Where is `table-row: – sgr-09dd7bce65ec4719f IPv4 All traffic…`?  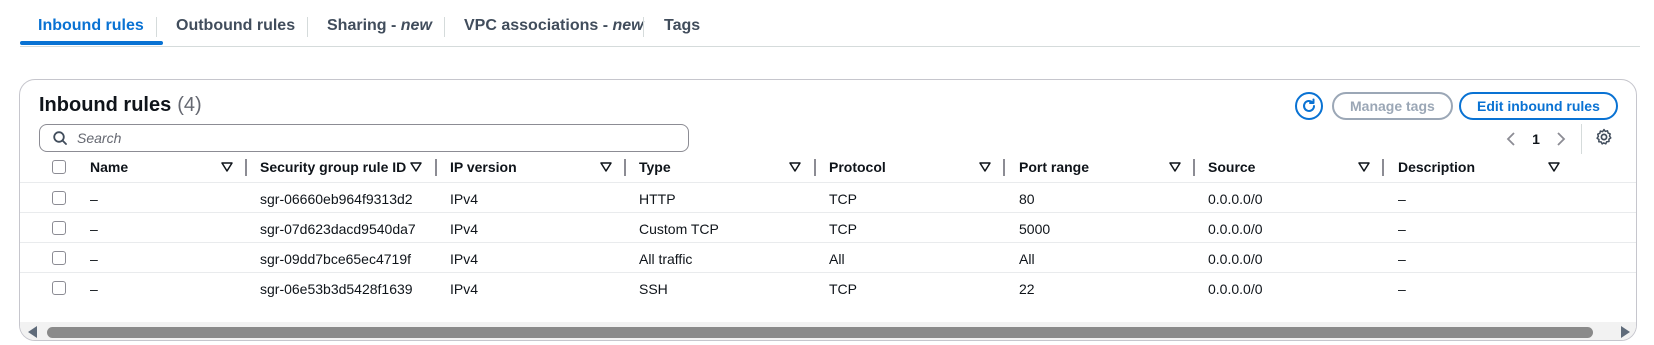
table-row: – sgr-09dd7bce65ec4719f IPv4 All traffic… is located at coordinates (828, 257).